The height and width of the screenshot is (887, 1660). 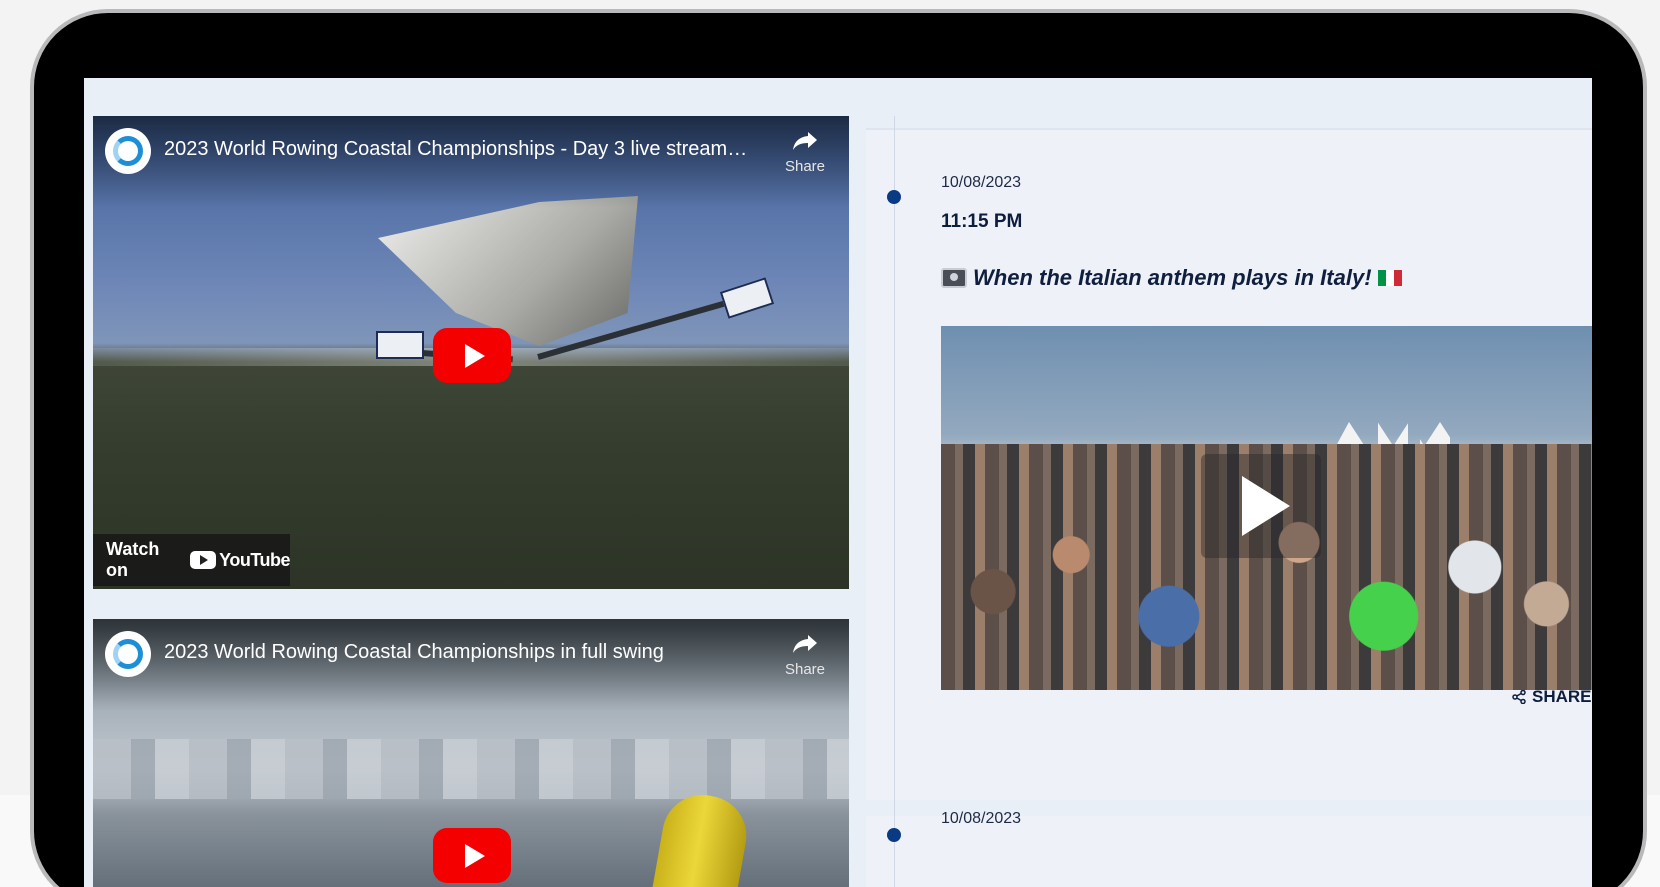 What do you see at coordinates (1519, 697) in the screenshot?
I see `share-icon` at bounding box center [1519, 697].